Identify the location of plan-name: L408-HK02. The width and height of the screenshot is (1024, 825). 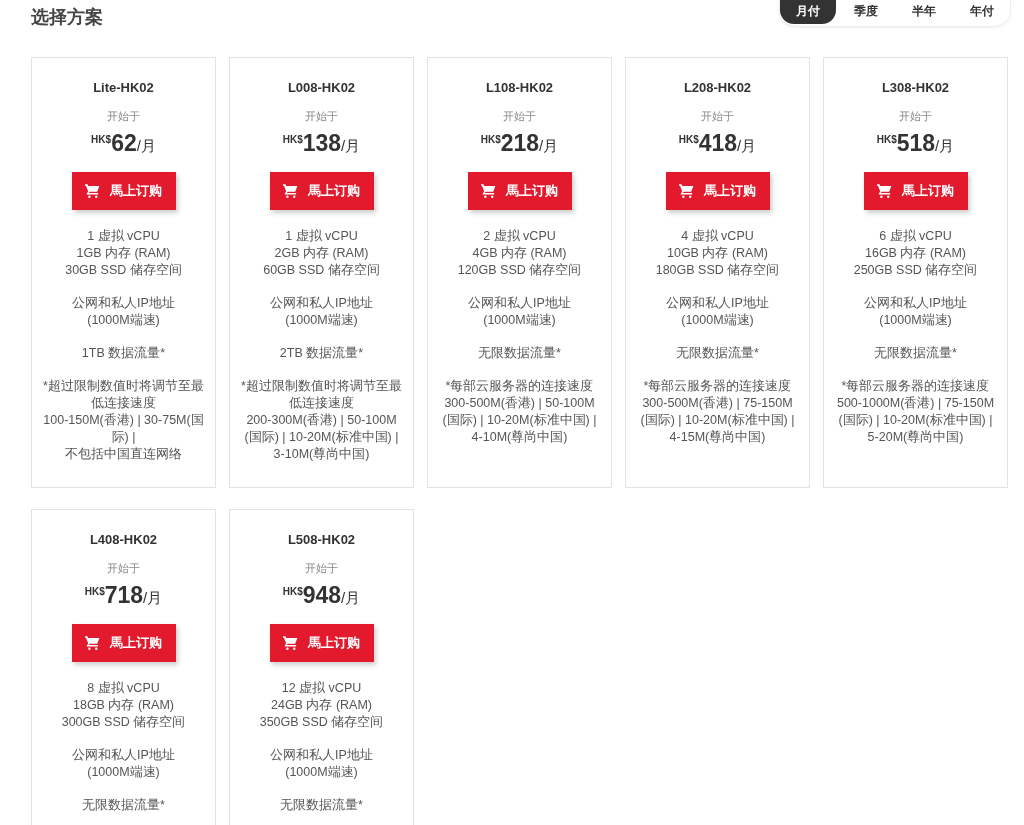
(123, 539).